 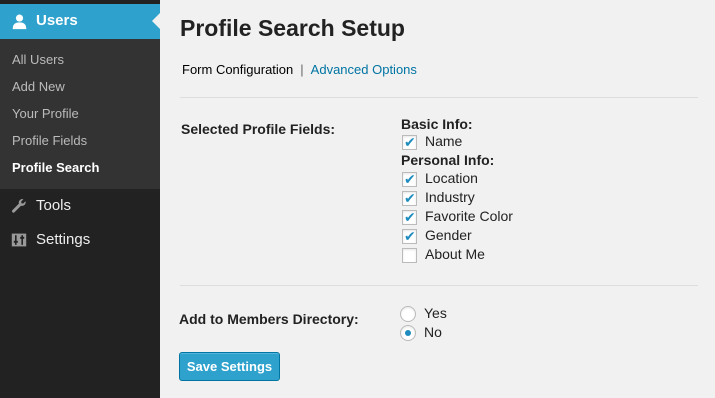 What do you see at coordinates (238, 69) in the screenshot?
I see `subnav-current-form-configuration: Form Configuration` at bounding box center [238, 69].